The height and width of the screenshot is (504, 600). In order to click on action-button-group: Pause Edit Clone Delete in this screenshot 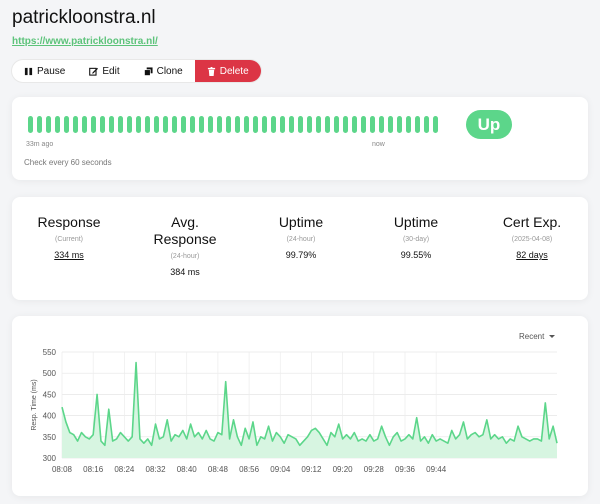, I will do `click(136, 71)`.